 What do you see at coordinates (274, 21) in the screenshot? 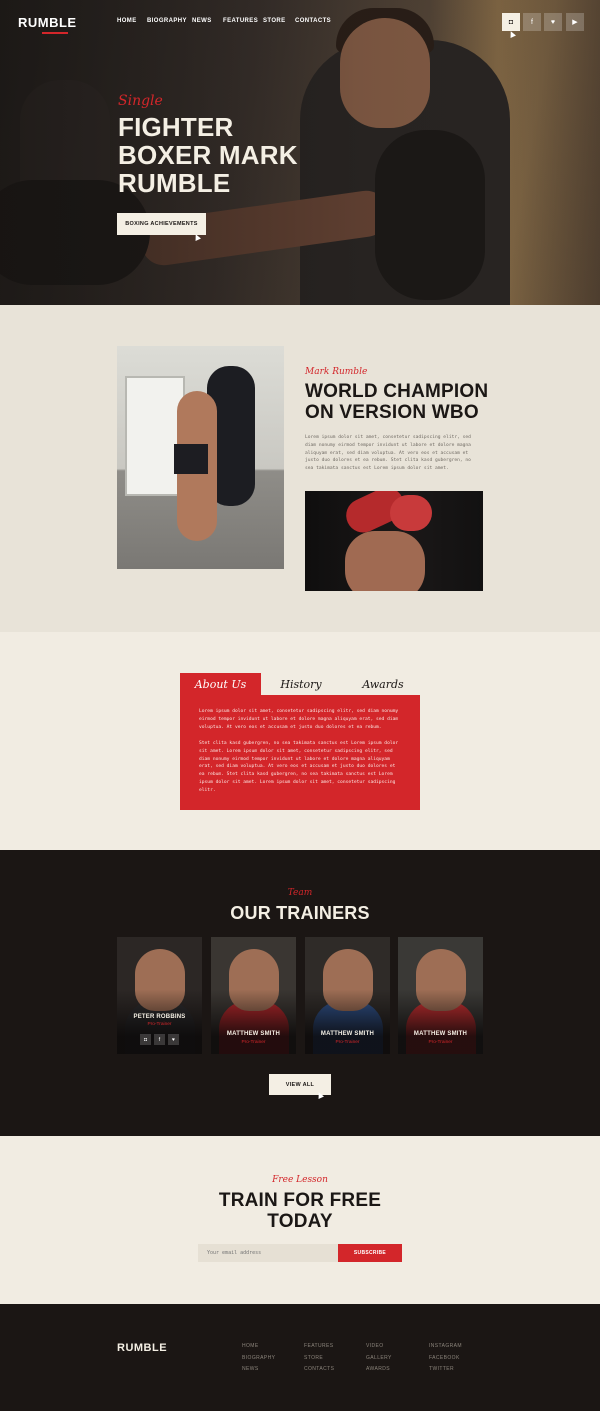
I see `nav-store: STORE` at bounding box center [274, 21].